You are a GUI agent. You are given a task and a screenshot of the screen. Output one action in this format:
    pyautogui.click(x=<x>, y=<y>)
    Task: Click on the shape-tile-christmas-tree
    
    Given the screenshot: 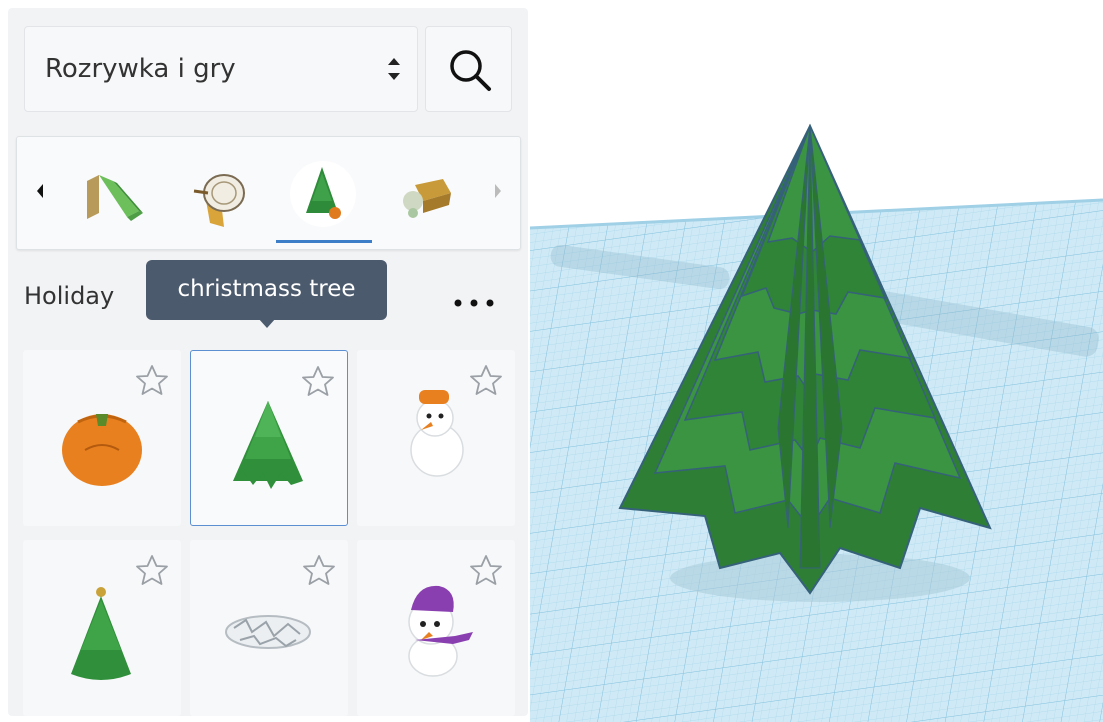 What is the action you would take?
    pyautogui.click(x=269, y=438)
    